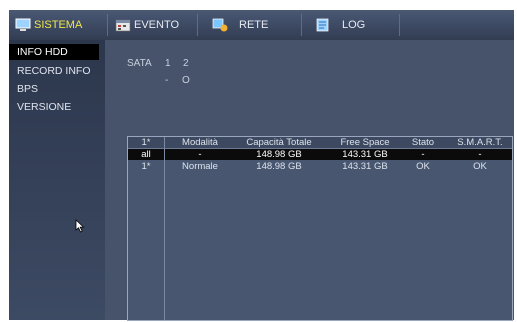  Describe the element at coordinates (168, 63) in the screenshot. I see `sata-port-1: 1` at that location.